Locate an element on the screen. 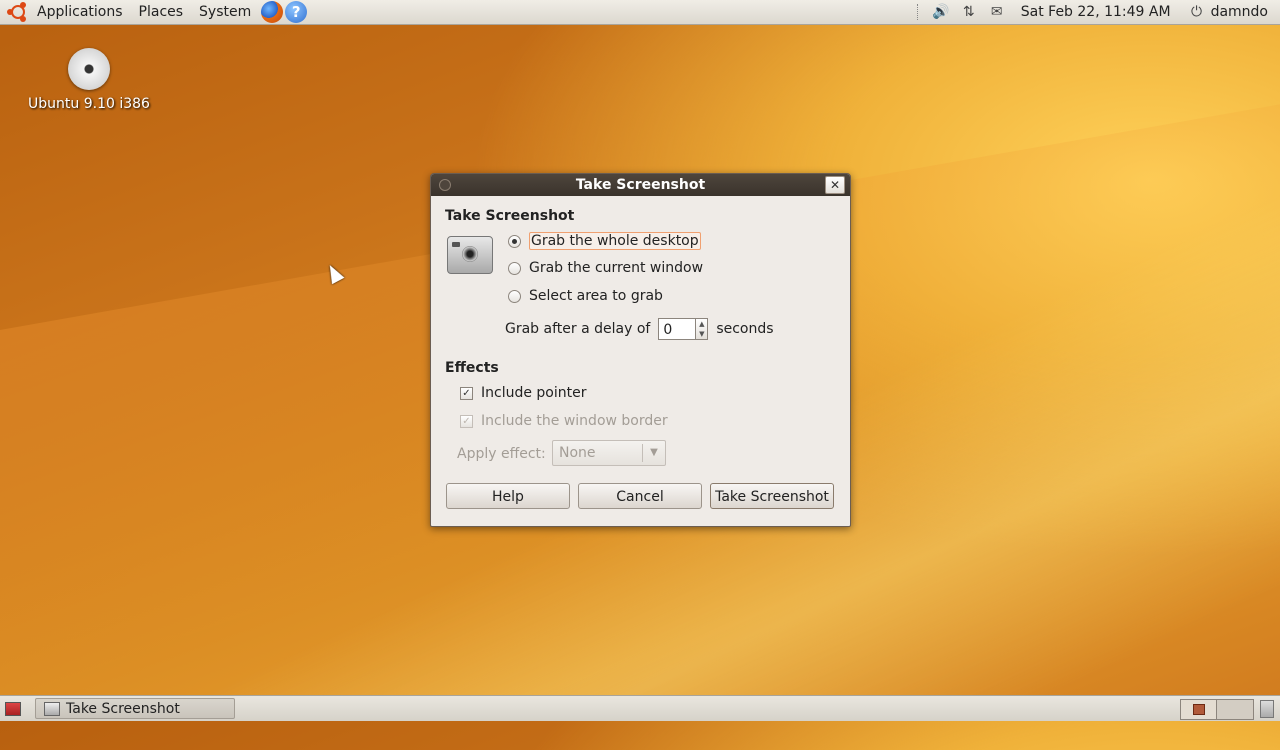 The width and height of the screenshot is (1280, 750). clock: Sat Feb 22, 11:49 AM is located at coordinates (1096, 12).